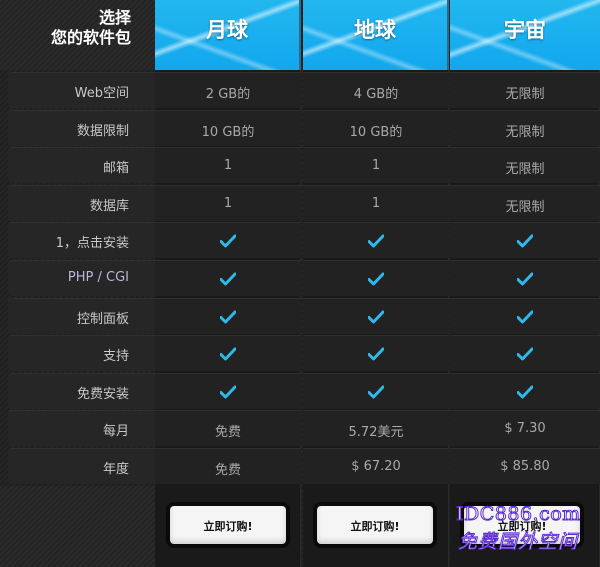  Describe the element at coordinates (227, 30) in the screenshot. I see `plan-name: 月球` at that location.